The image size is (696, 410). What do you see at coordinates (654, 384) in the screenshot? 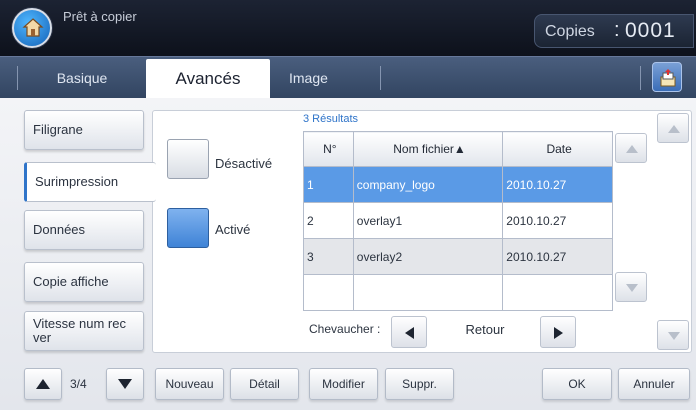
I see `cancel-button: Annuler` at bounding box center [654, 384].